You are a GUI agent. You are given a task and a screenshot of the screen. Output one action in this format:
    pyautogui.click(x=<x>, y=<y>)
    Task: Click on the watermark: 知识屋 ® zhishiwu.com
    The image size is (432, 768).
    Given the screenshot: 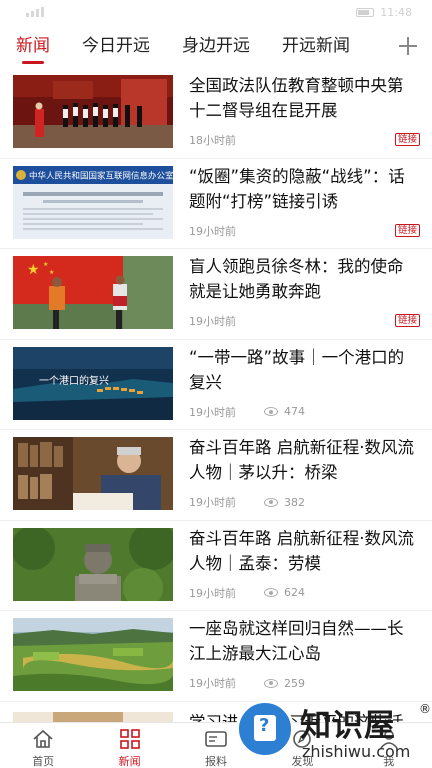 What is the action you would take?
    pyautogui.click(x=334, y=732)
    